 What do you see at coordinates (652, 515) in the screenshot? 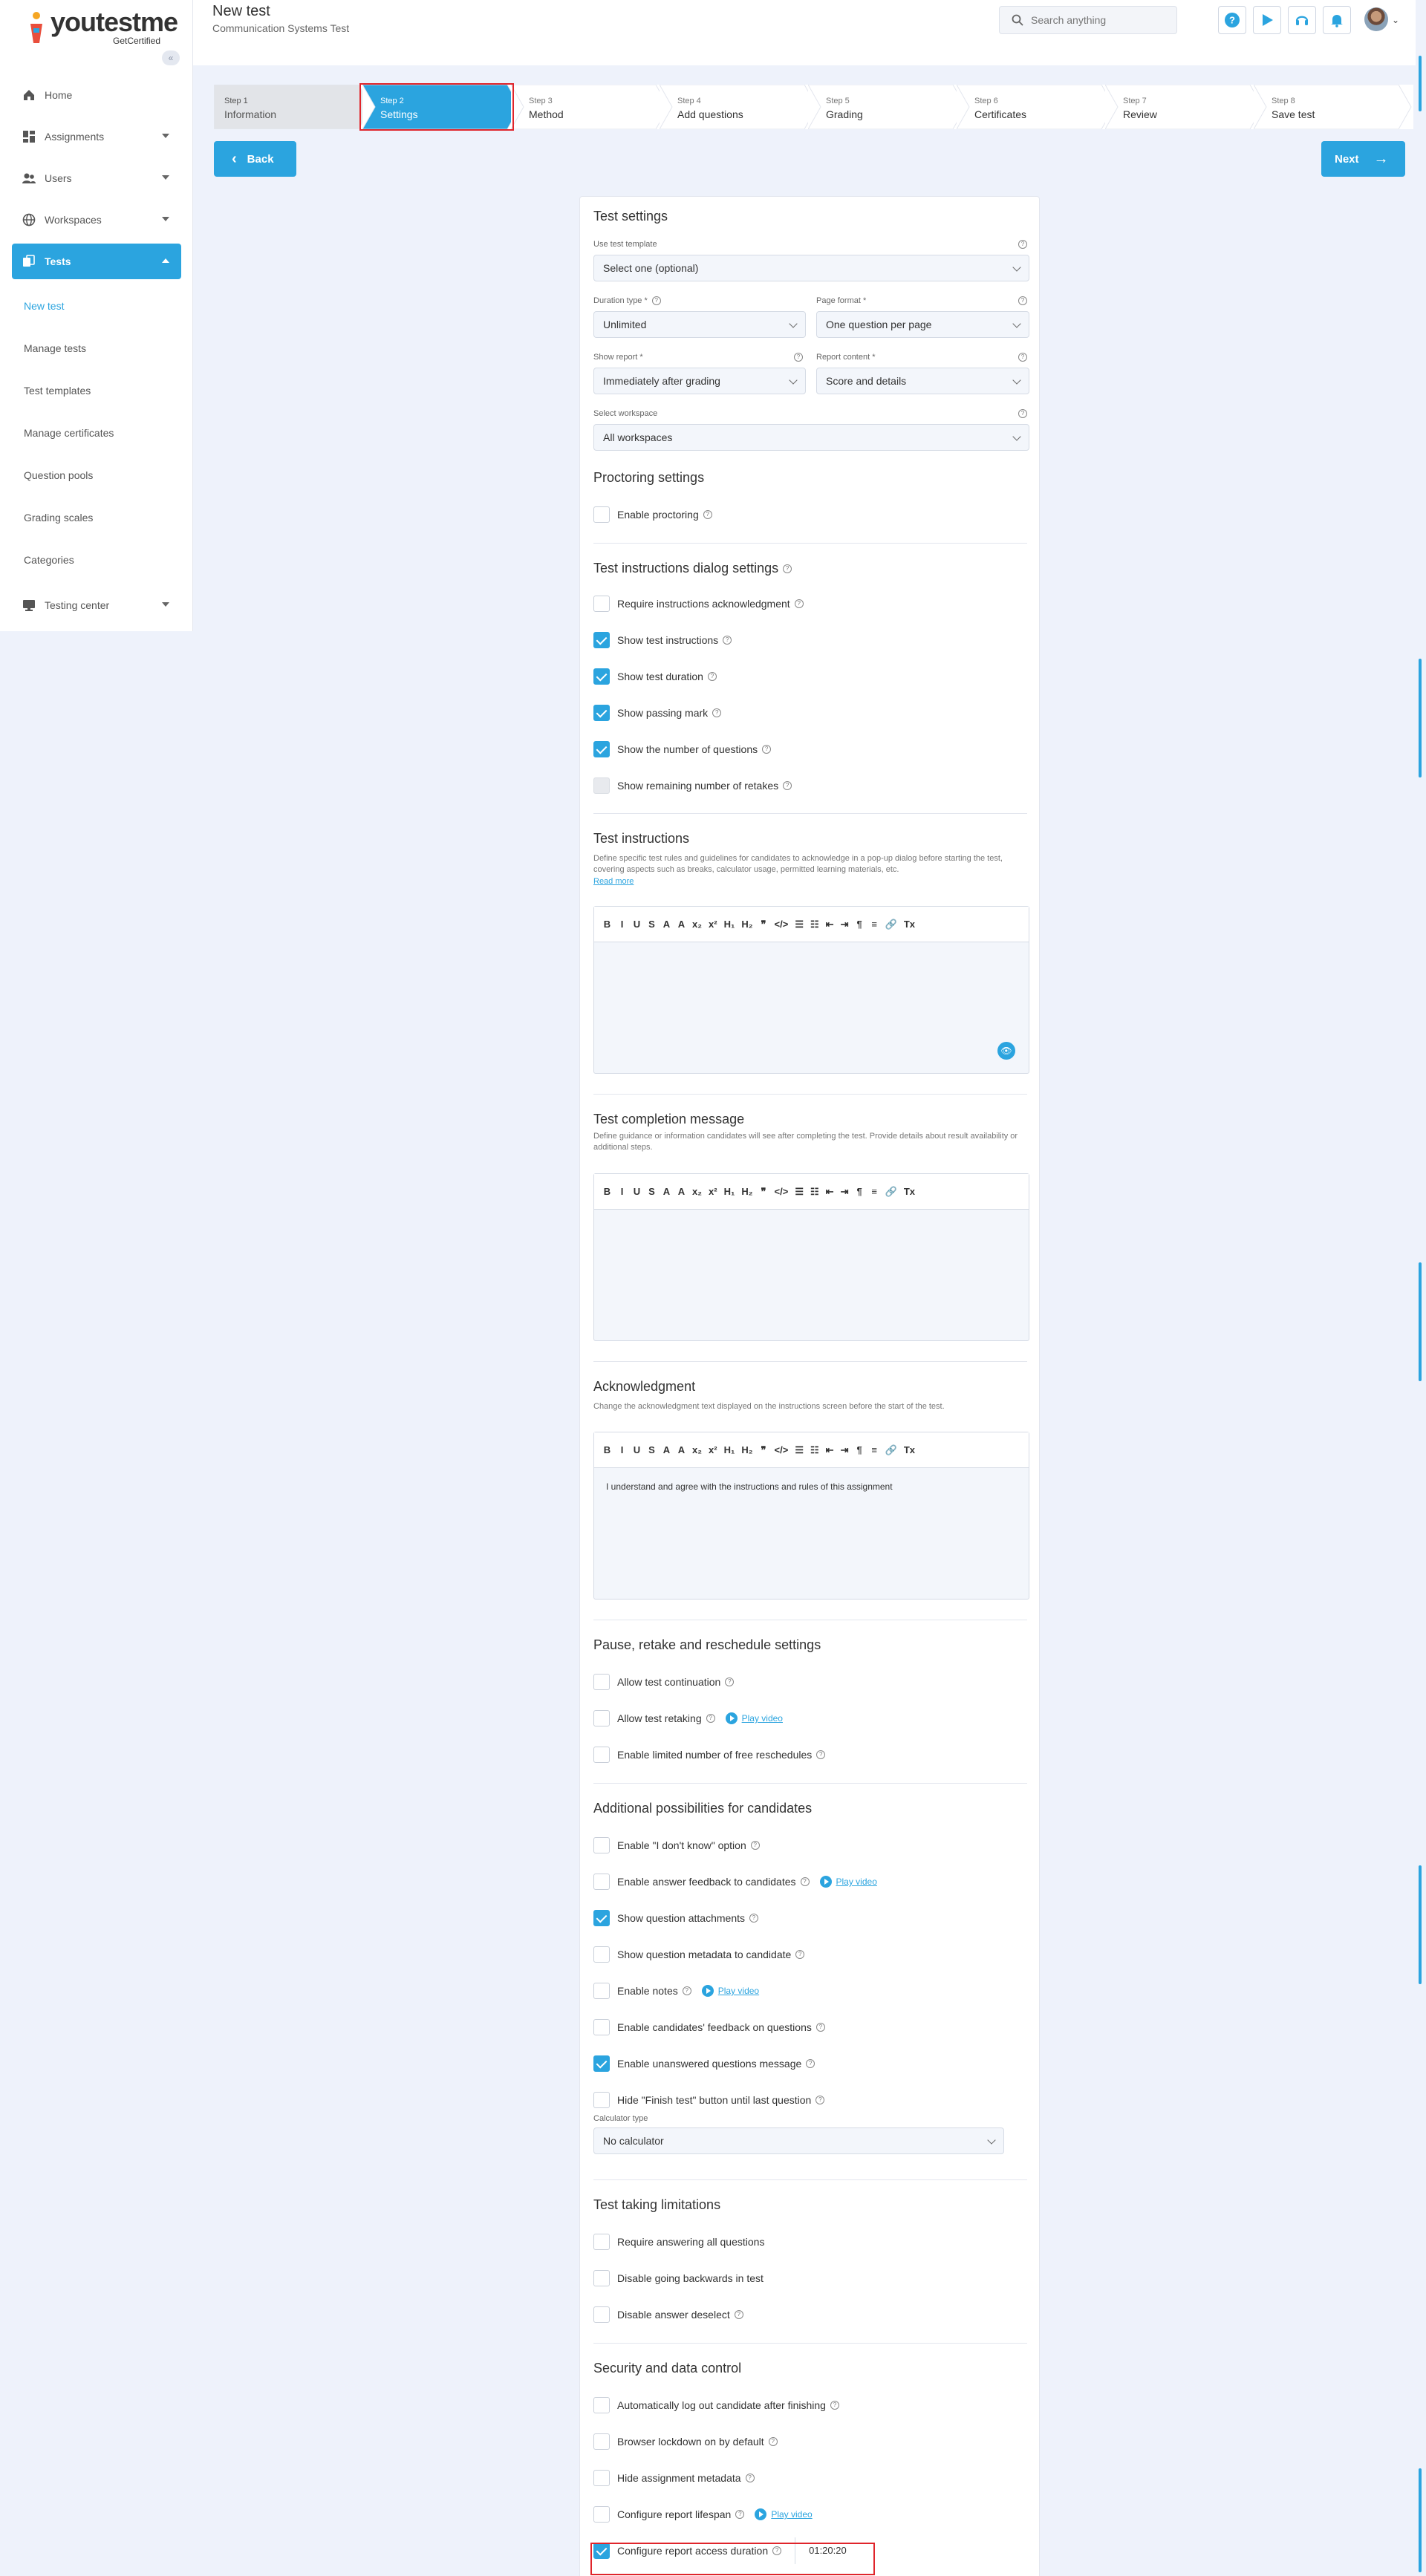
I see `enable-proctoring-row: Enable proctoring?` at bounding box center [652, 515].